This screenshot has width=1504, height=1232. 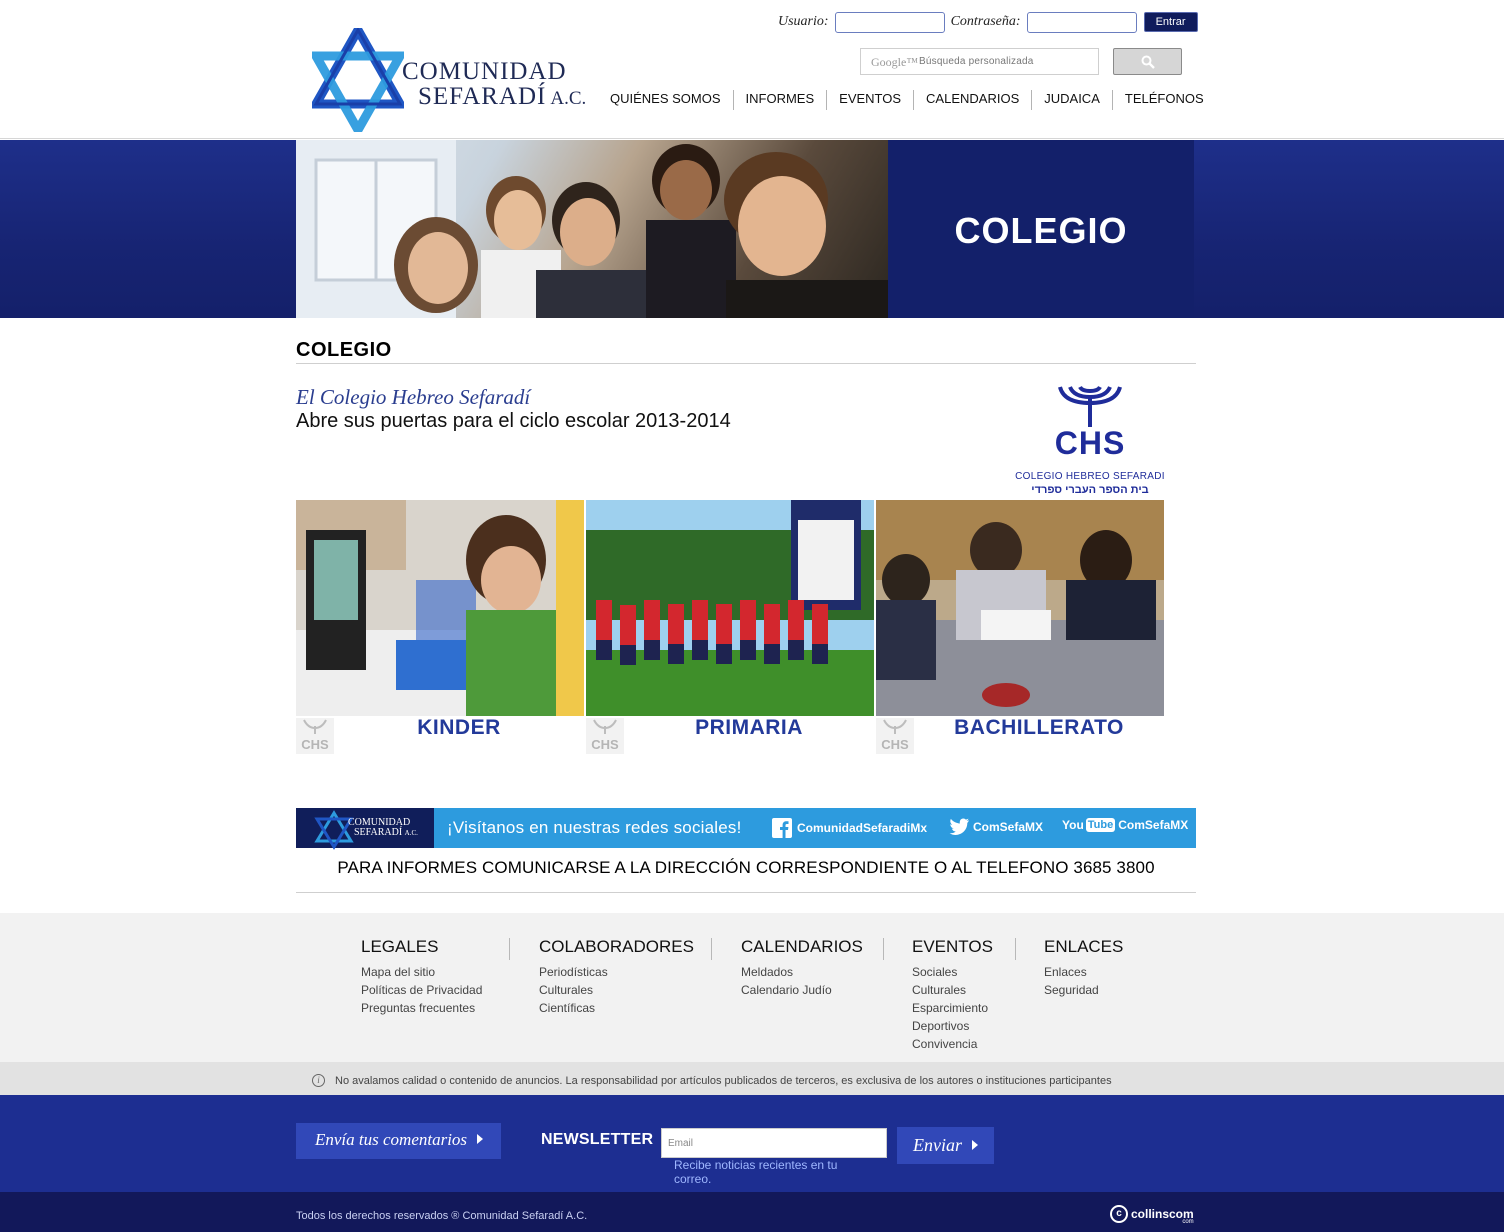 I want to click on search-button, so click(x=1147, y=61).